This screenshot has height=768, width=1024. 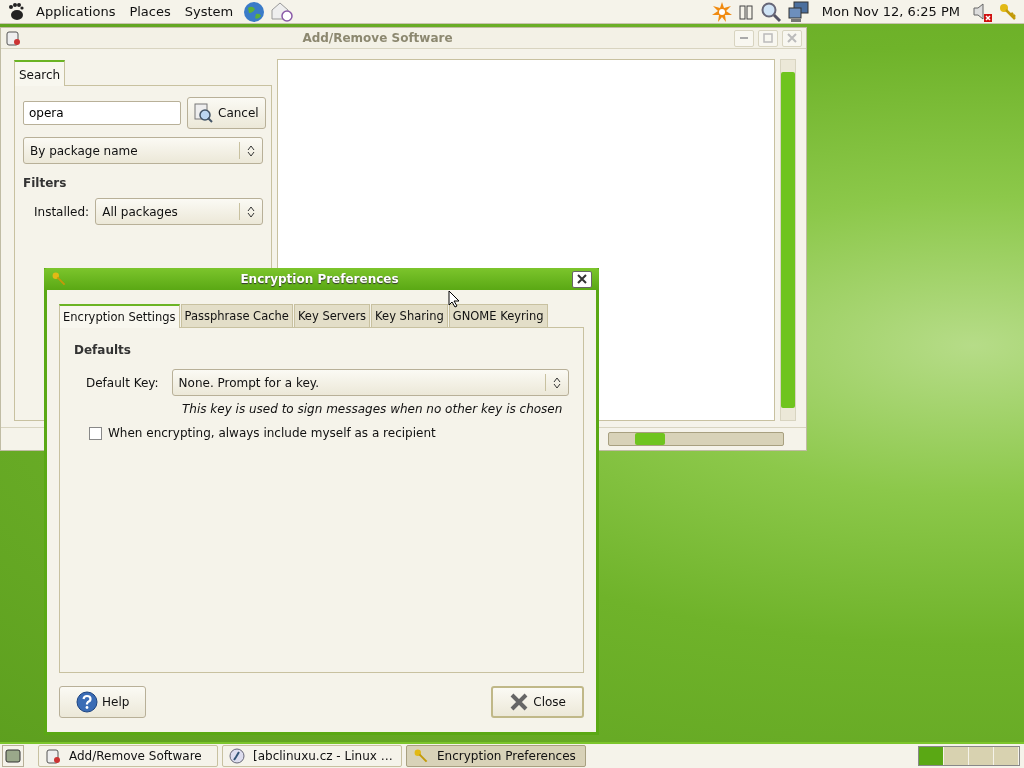 I want to click on dialog-title: Encryption Preferences, so click(x=319, y=279).